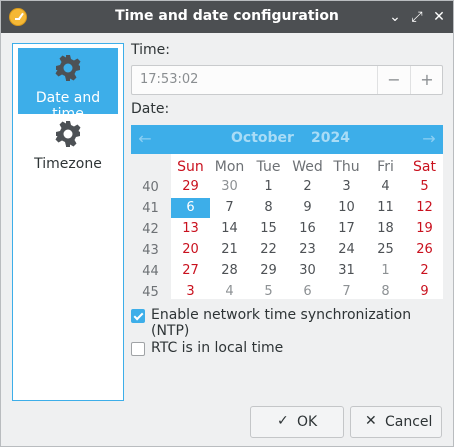 This screenshot has width=454, height=447. I want to click on minimize-icon: ⌄, so click(395, 17).